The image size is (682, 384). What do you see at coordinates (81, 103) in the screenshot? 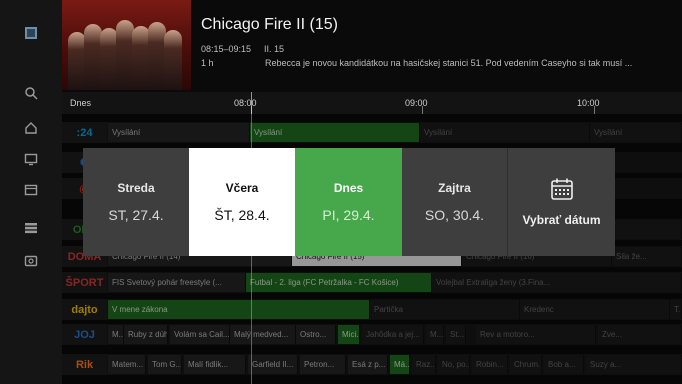
I see `today-label: Dnes` at bounding box center [81, 103].